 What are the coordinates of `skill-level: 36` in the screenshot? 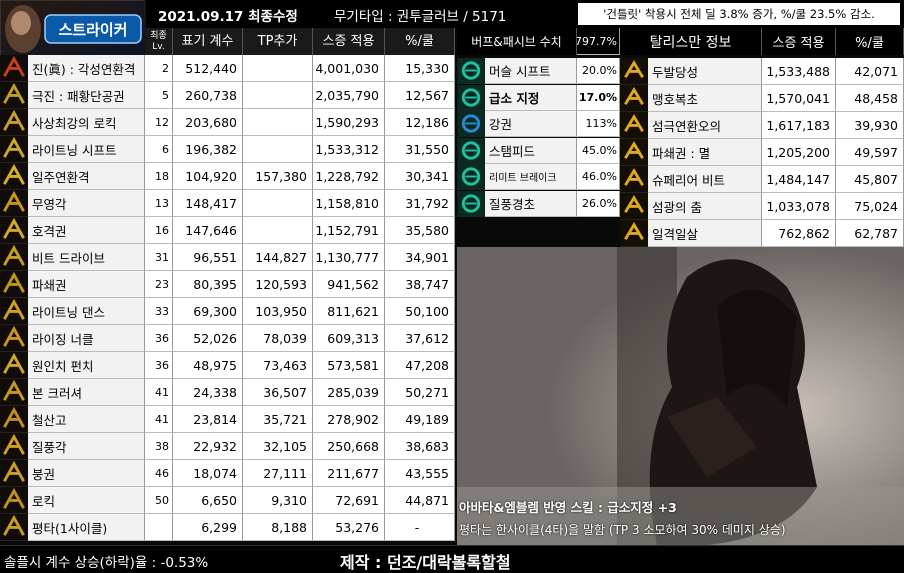 It's located at (159, 365).